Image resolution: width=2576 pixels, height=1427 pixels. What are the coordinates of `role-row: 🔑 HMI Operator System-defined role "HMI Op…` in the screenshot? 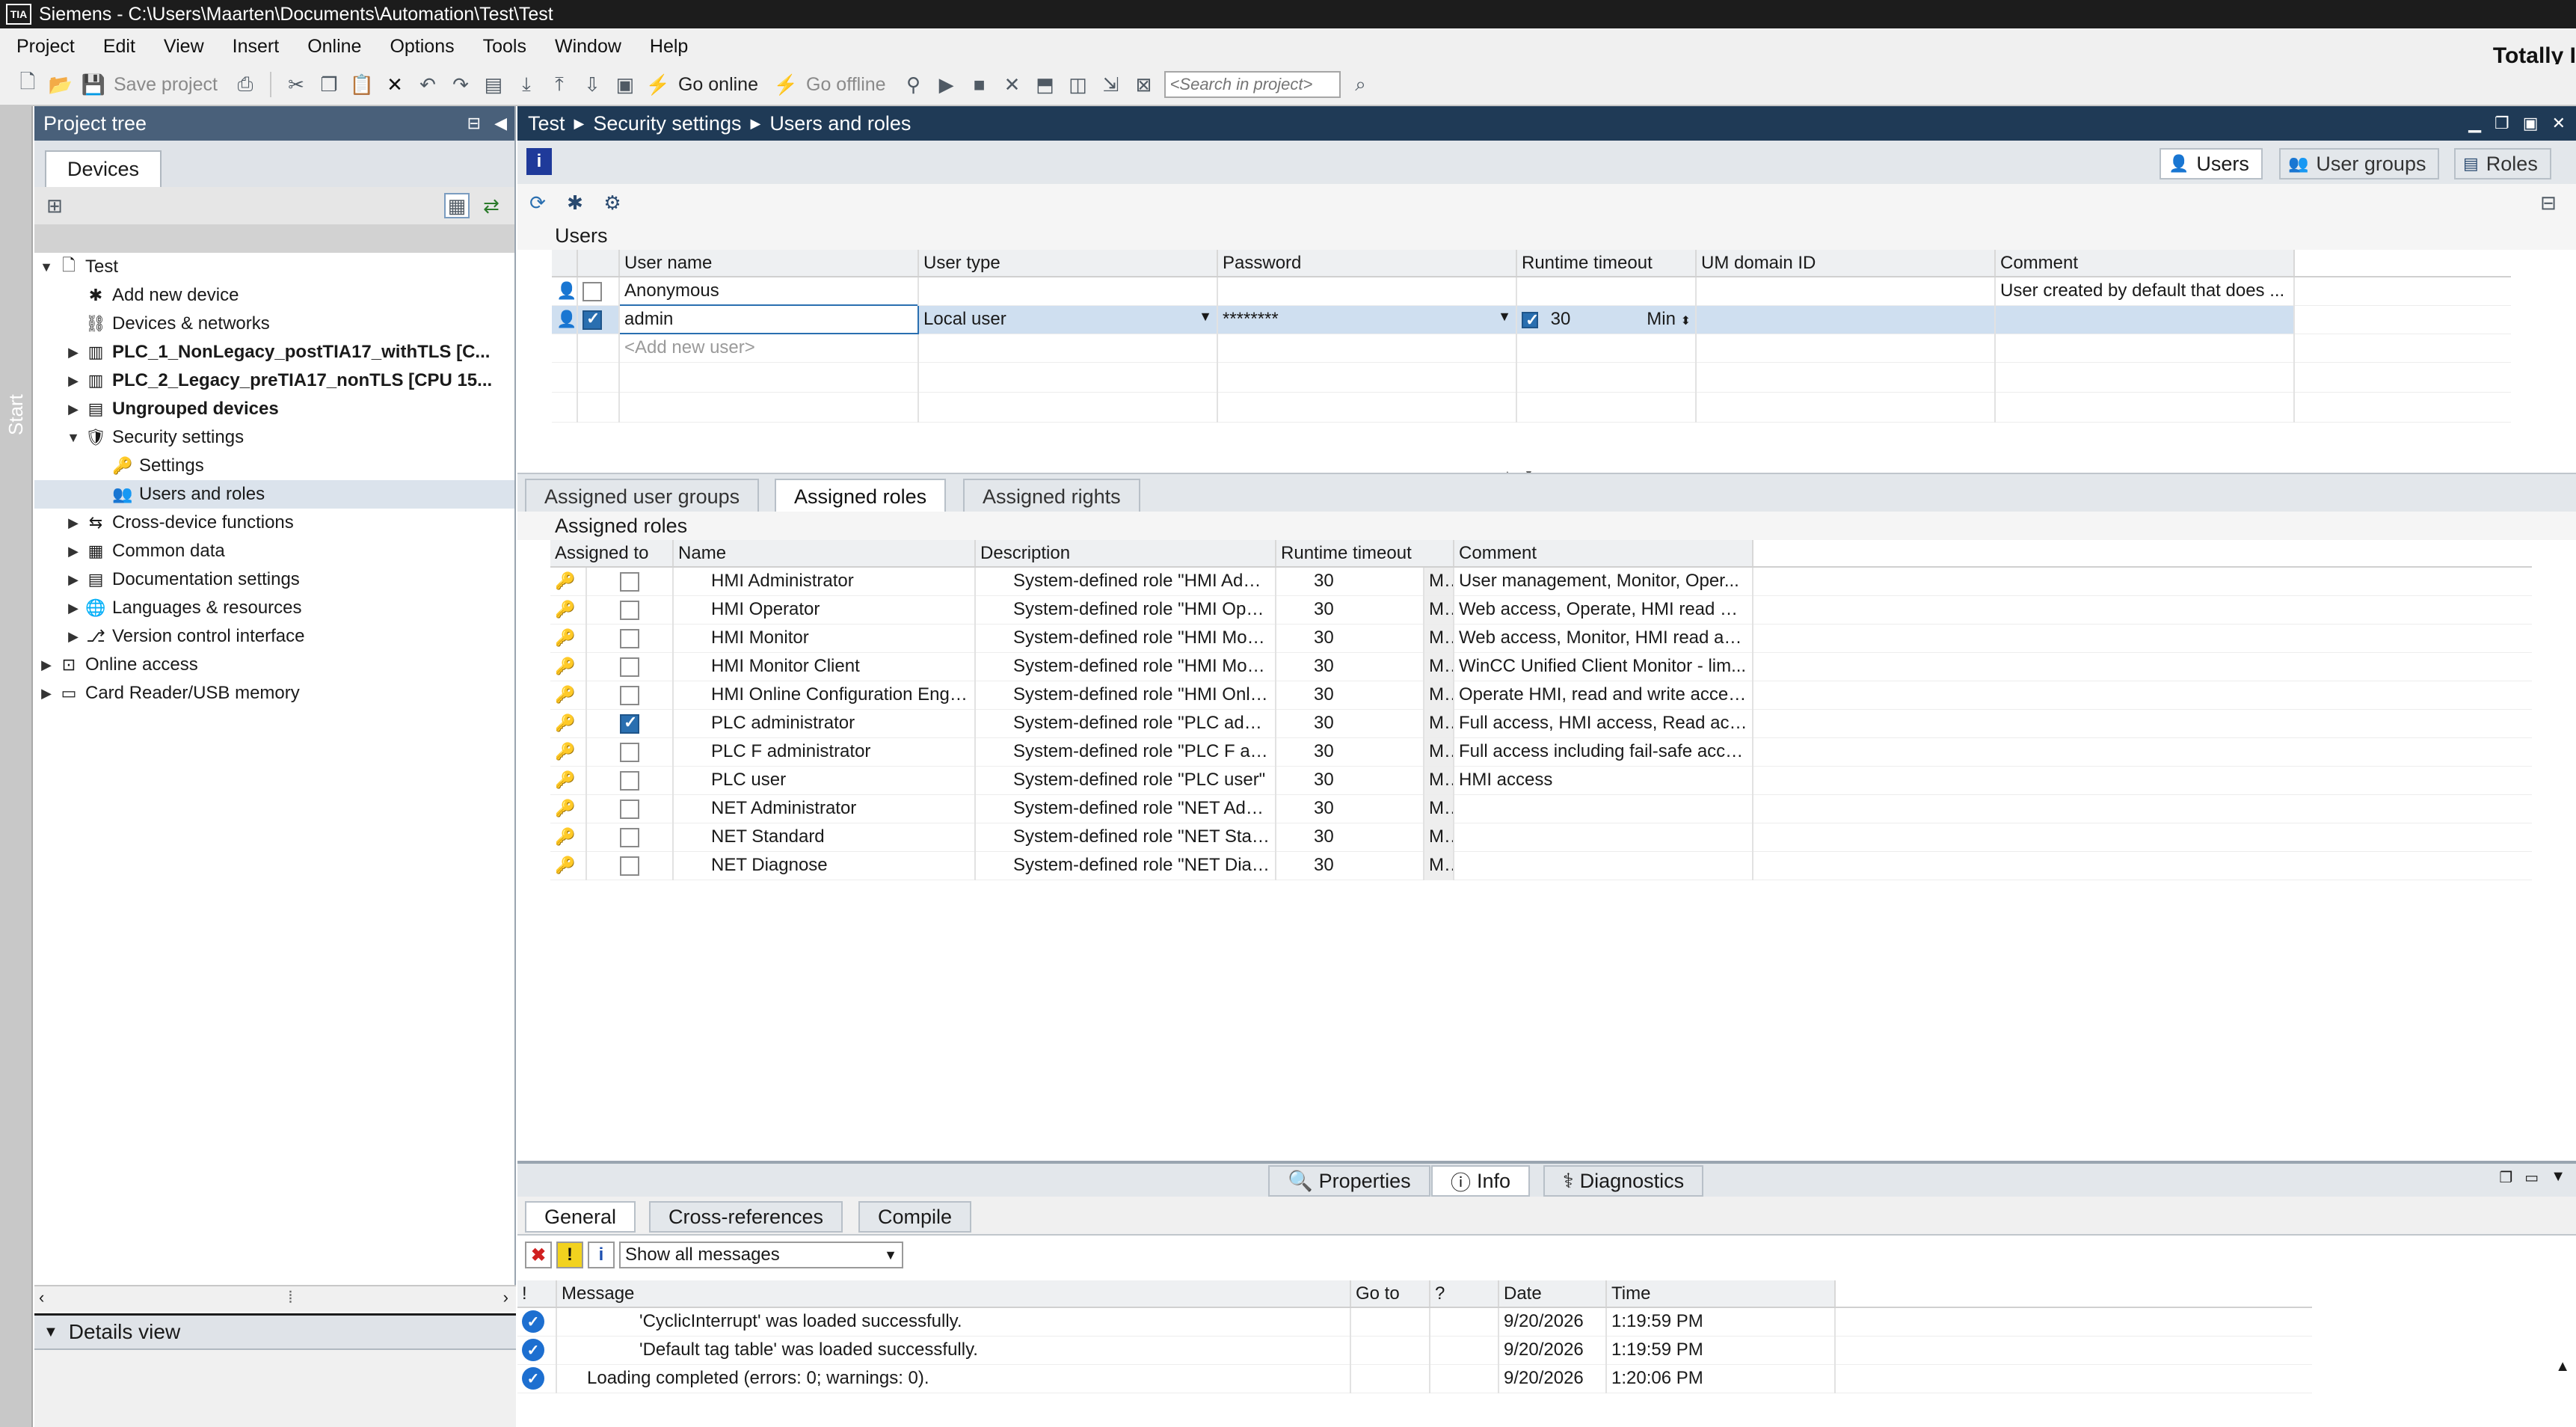 It's located at (1541, 609).